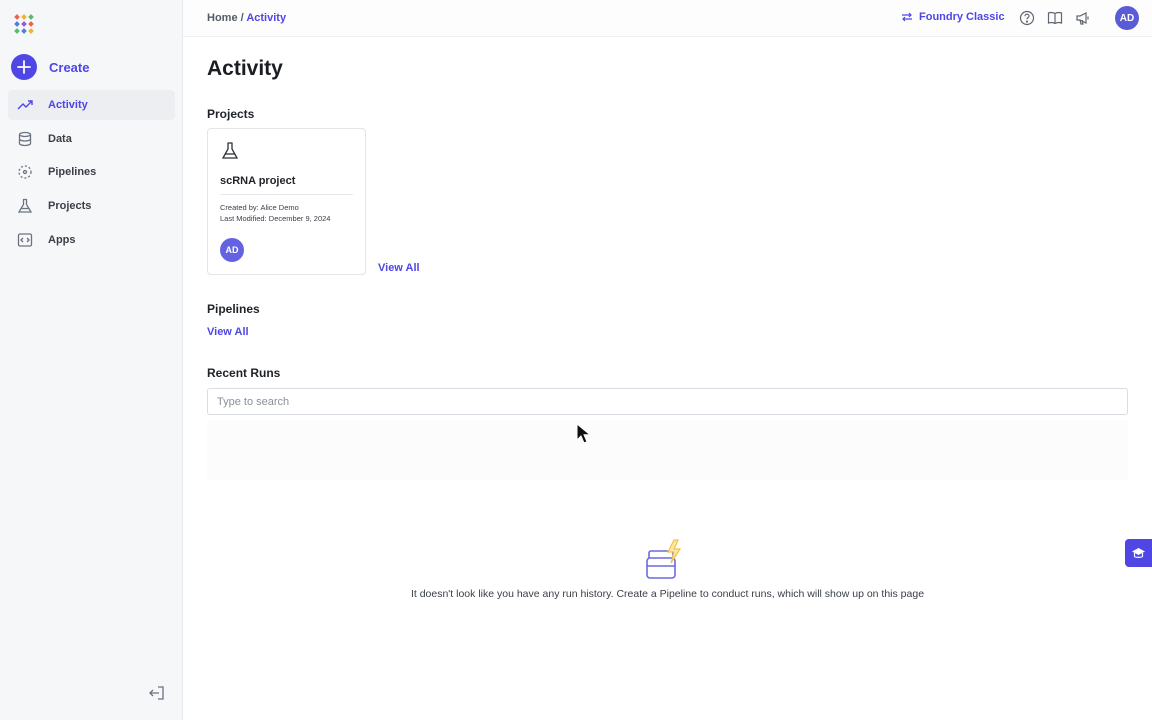 Image resolution: width=1152 pixels, height=720 pixels. What do you see at coordinates (583, 433) in the screenshot?
I see `mouse-cursor-icon` at bounding box center [583, 433].